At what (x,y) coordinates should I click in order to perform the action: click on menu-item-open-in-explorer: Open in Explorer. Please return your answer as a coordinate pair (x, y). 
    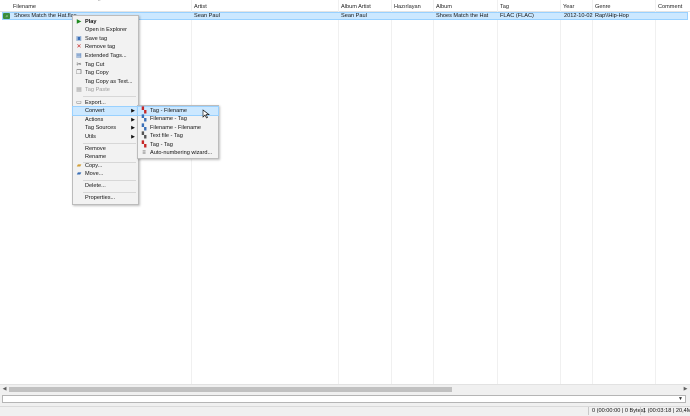
    Looking at the image, I should click on (105, 30).